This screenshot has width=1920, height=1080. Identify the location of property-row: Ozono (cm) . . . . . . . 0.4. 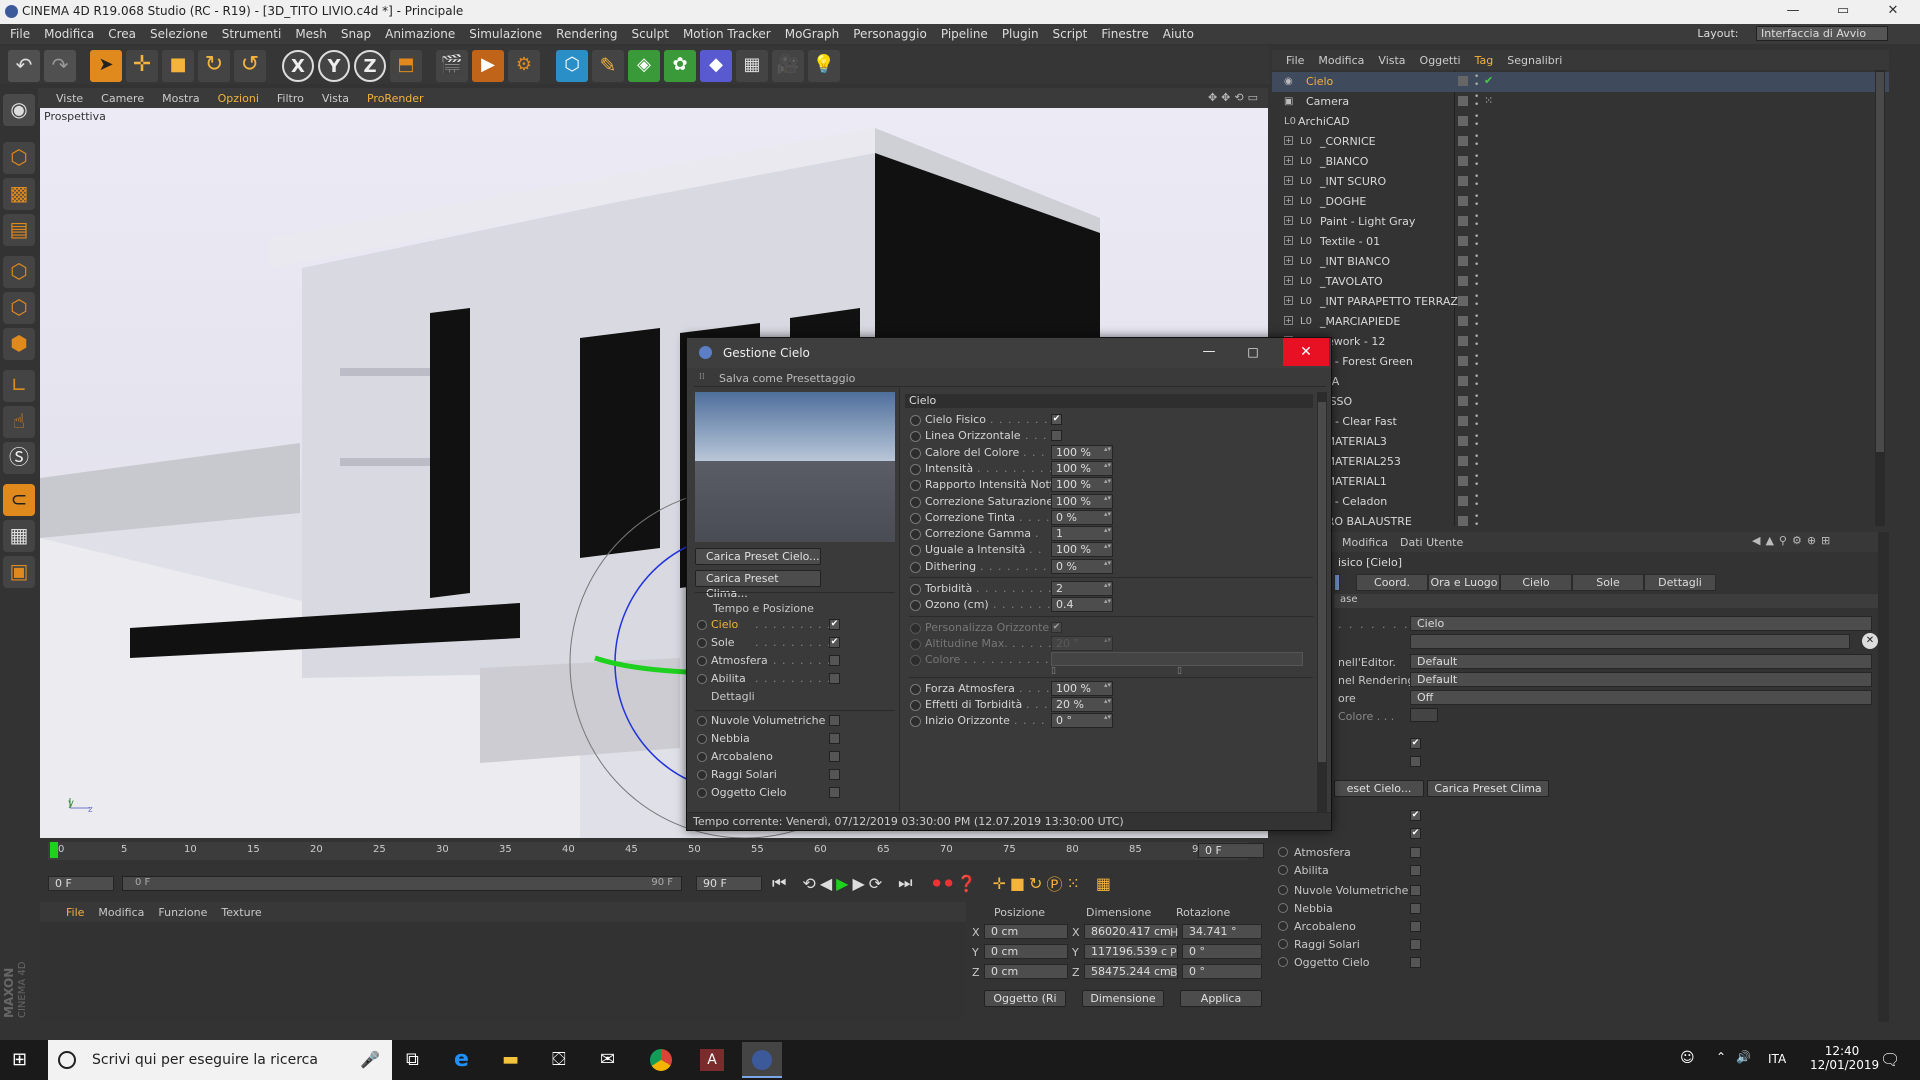
(1110, 605).